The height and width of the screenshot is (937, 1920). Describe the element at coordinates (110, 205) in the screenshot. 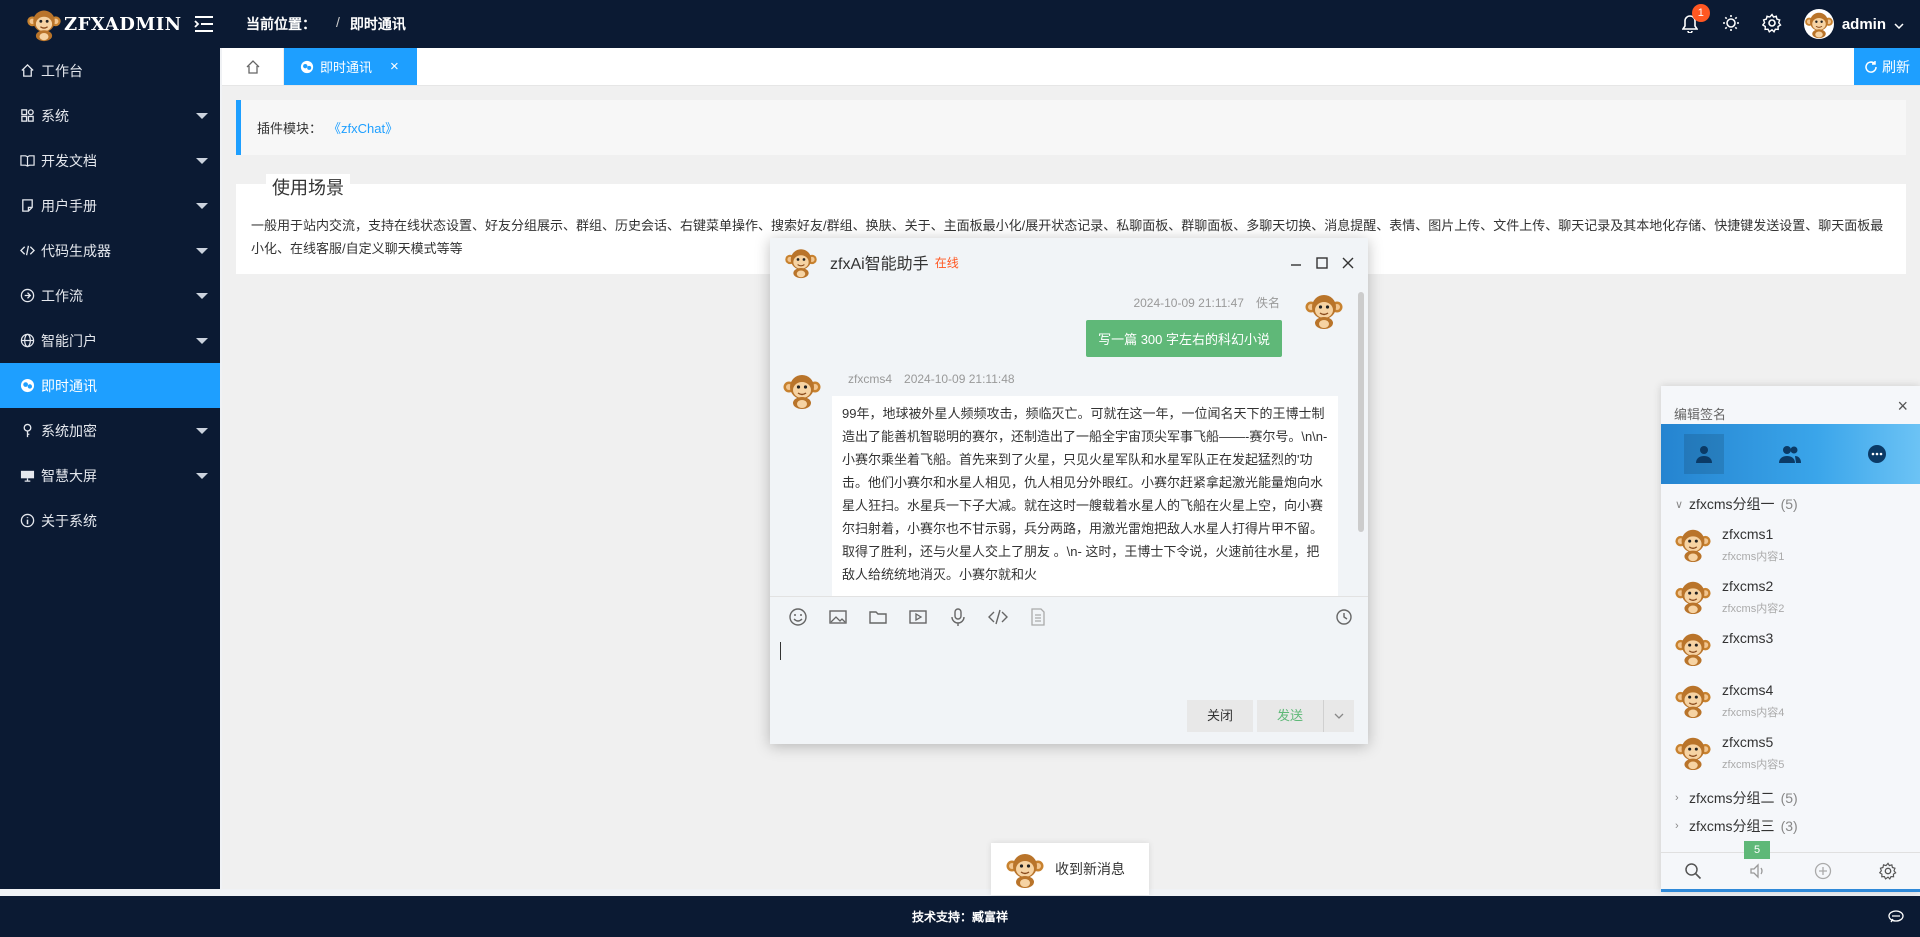

I see `sidebar-item-user-manual: 用户手册` at that location.